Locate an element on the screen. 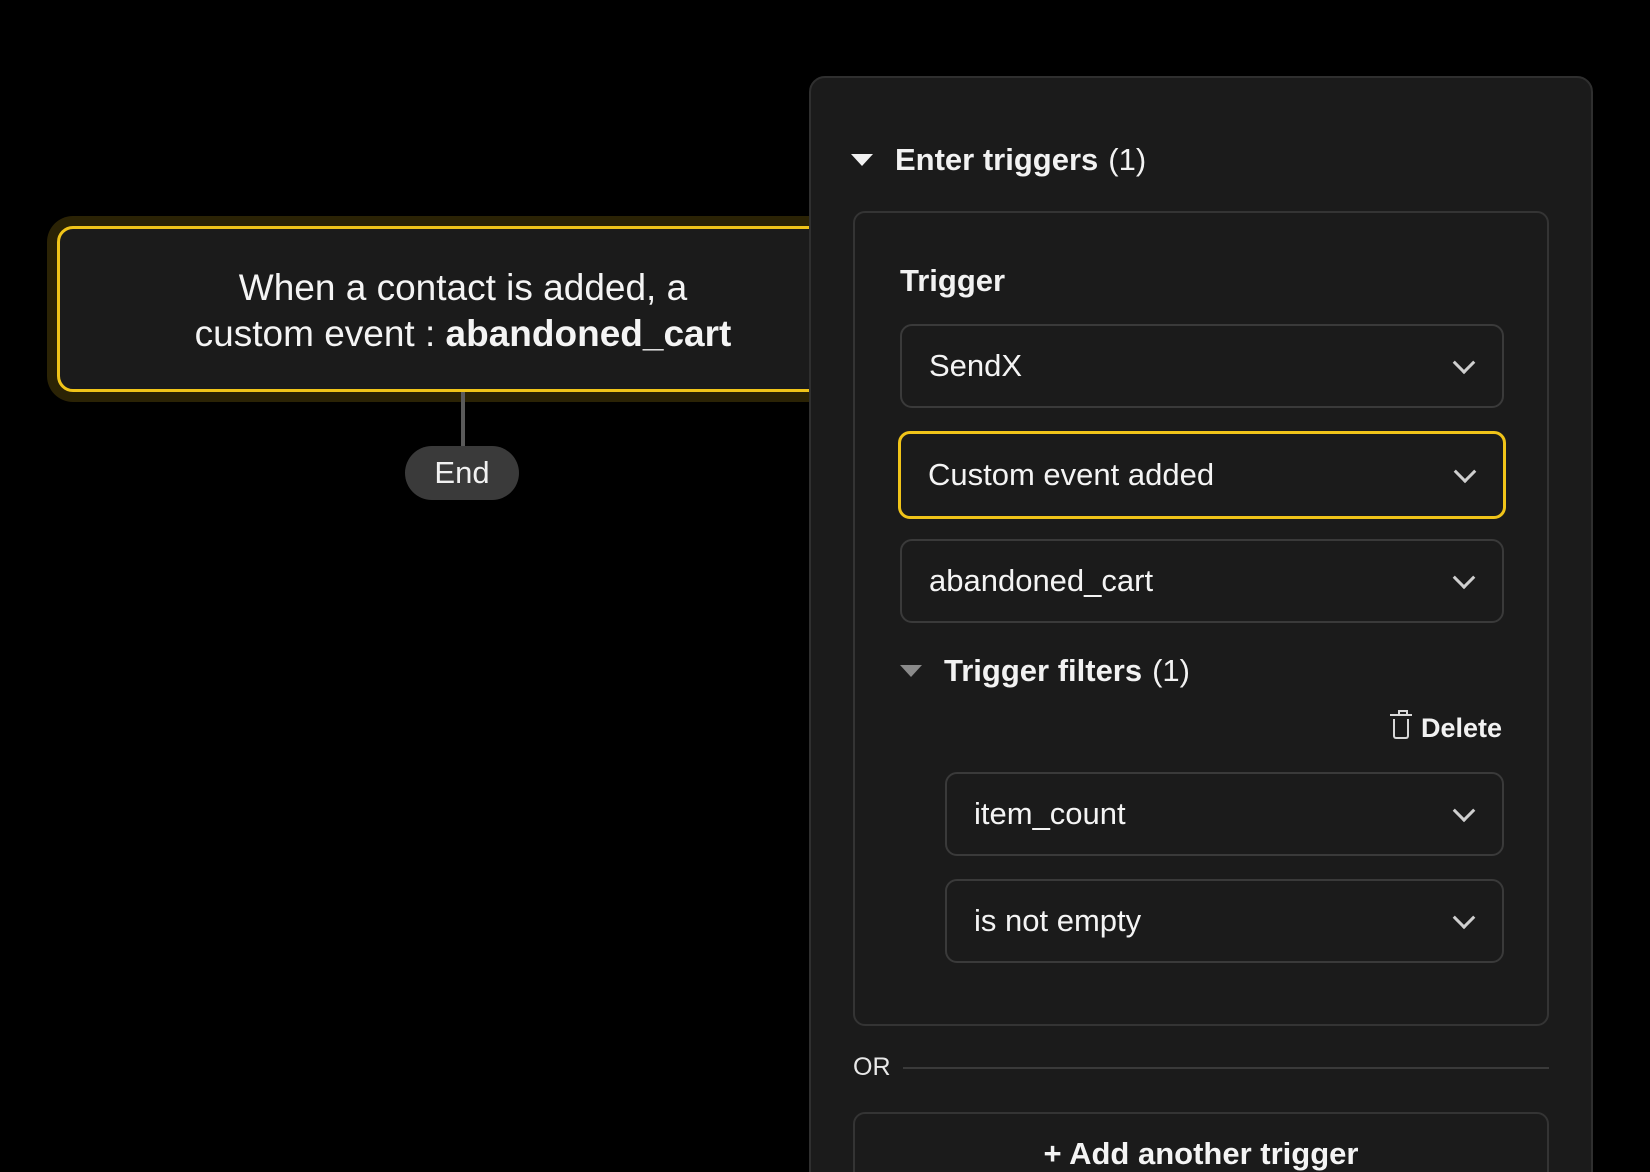 The height and width of the screenshot is (1172, 1650). enter-triggers-header: Enter triggers (1) is located at coordinates (998, 160).